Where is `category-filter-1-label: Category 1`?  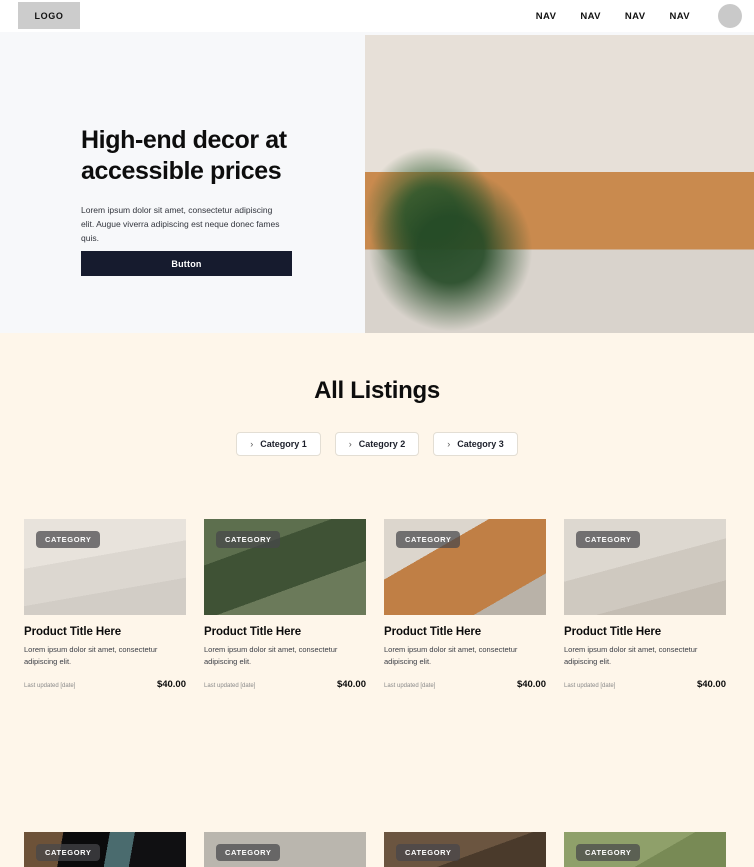
category-filter-1-label: Category 1 is located at coordinates (283, 444).